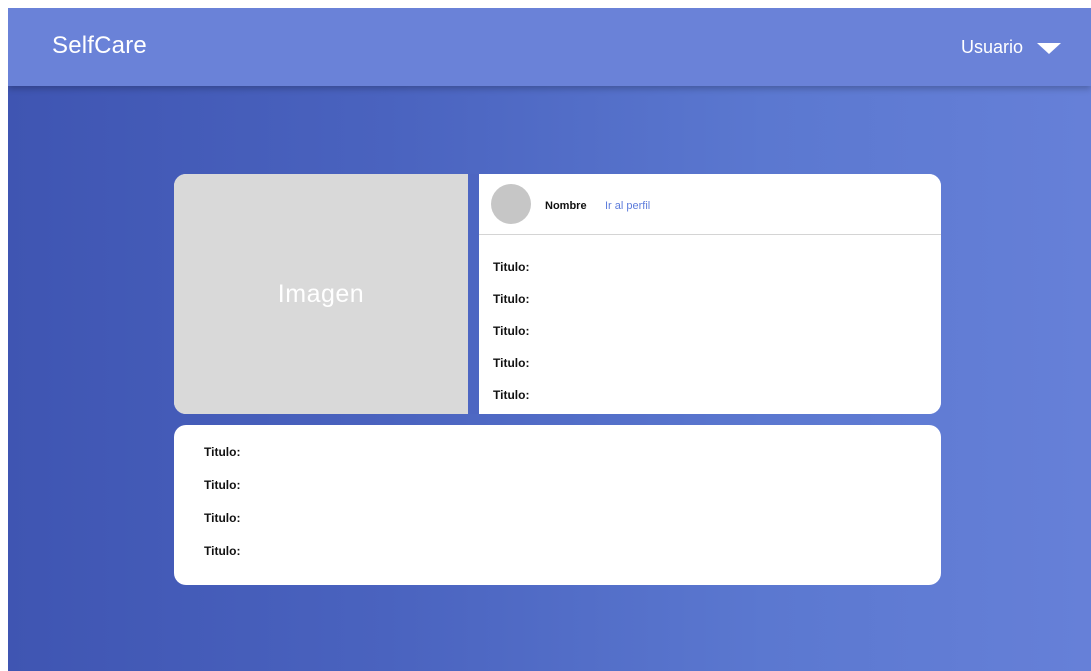  Describe the element at coordinates (710, 204) in the screenshot. I see `profile-header: Nombre Ir al perfil` at that location.